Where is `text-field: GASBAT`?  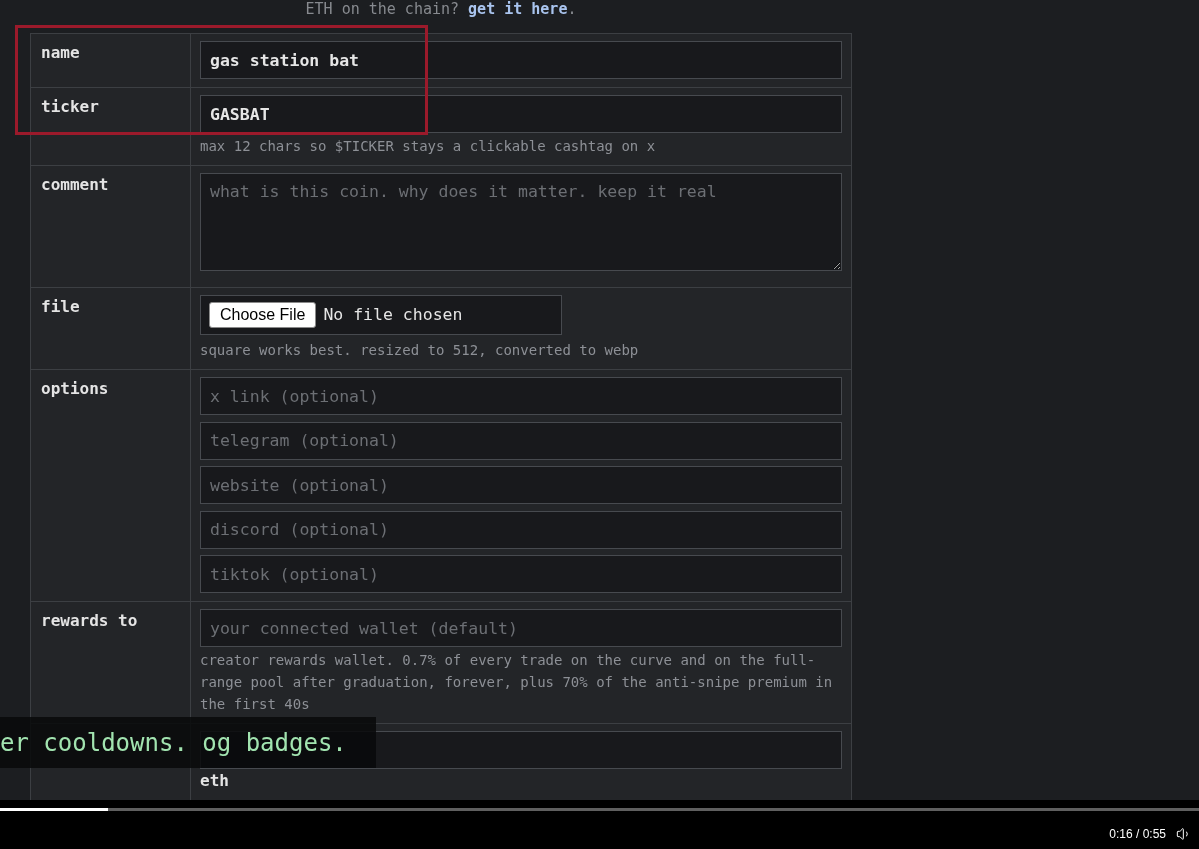
text-field: GASBAT is located at coordinates (521, 114).